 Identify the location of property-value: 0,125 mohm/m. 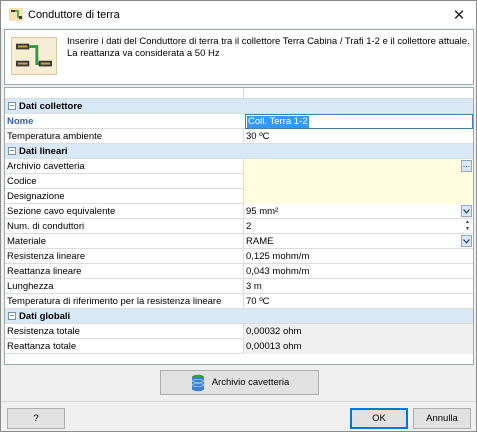
(358, 256).